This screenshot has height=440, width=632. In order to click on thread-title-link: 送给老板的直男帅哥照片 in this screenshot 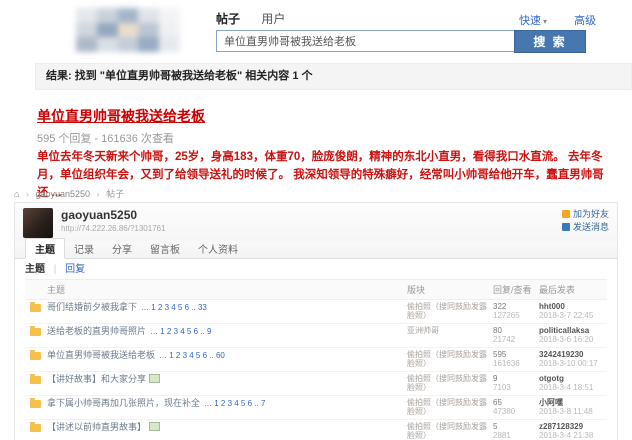, I will do `click(96, 331)`.